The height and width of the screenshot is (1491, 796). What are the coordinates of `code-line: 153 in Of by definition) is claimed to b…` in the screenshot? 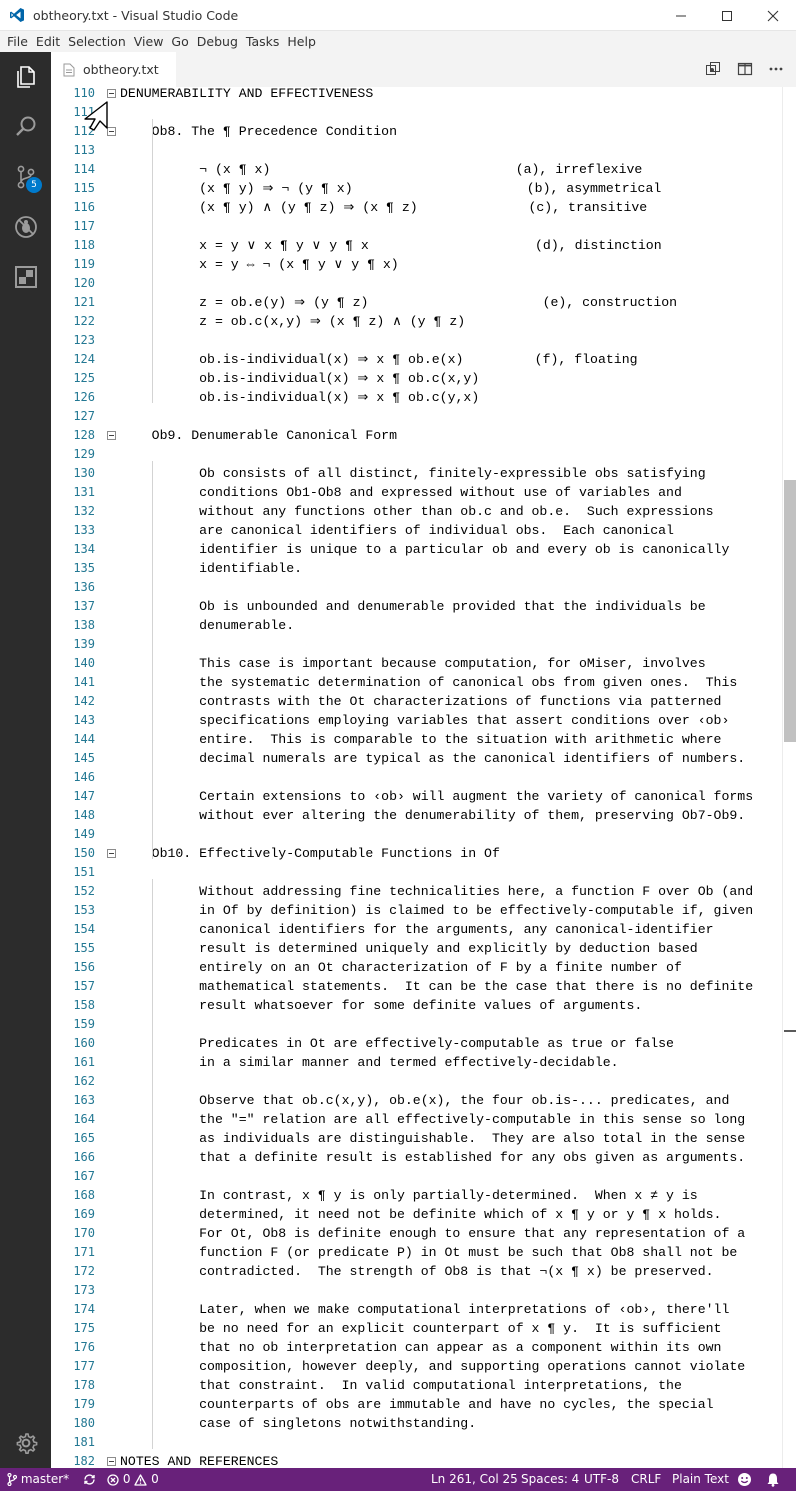 It's located at (423, 910).